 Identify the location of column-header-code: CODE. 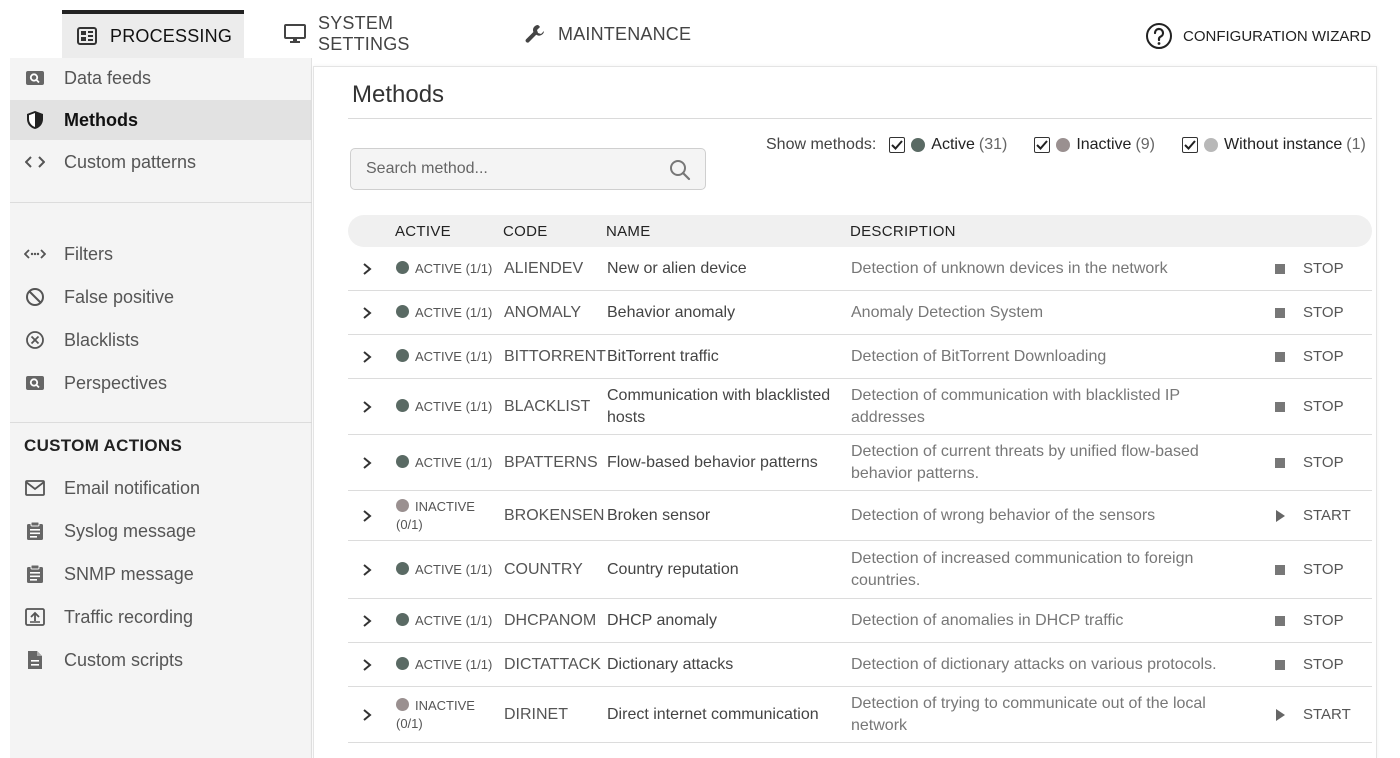
(525, 231).